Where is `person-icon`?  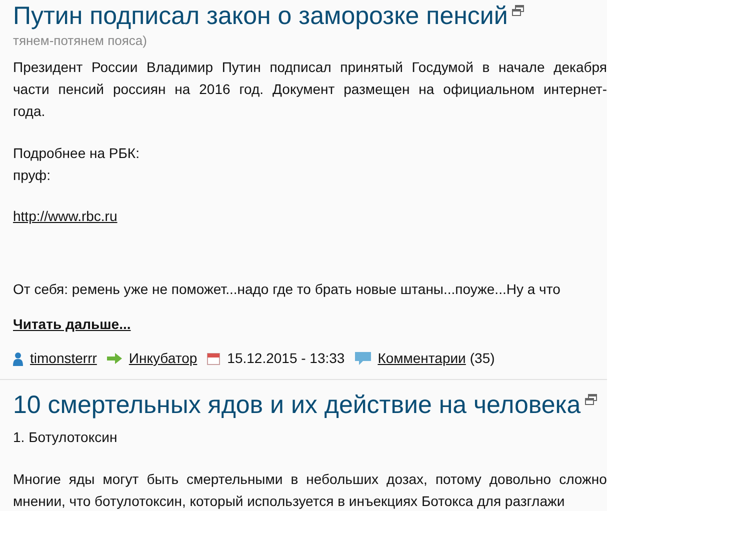 person-icon is located at coordinates (18, 359).